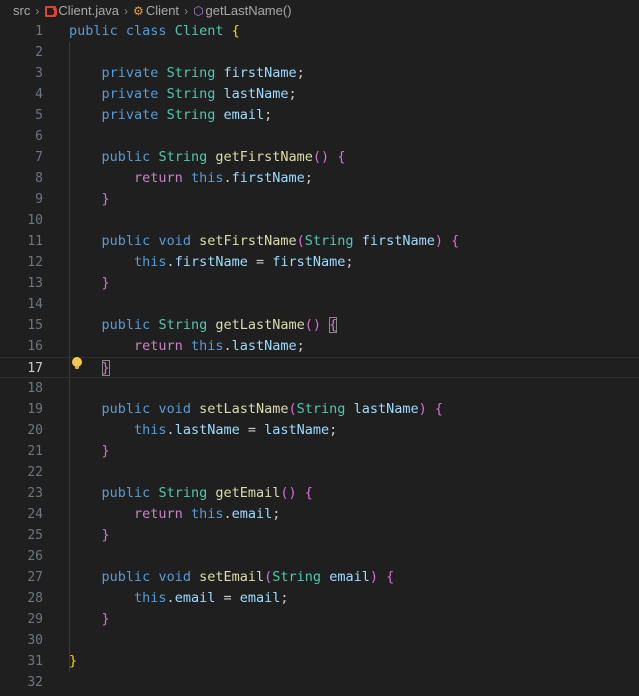 This screenshot has height=696, width=639. Describe the element at coordinates (211, 598) in the screenshot. I see `code-text: this.email = email;` at that location.